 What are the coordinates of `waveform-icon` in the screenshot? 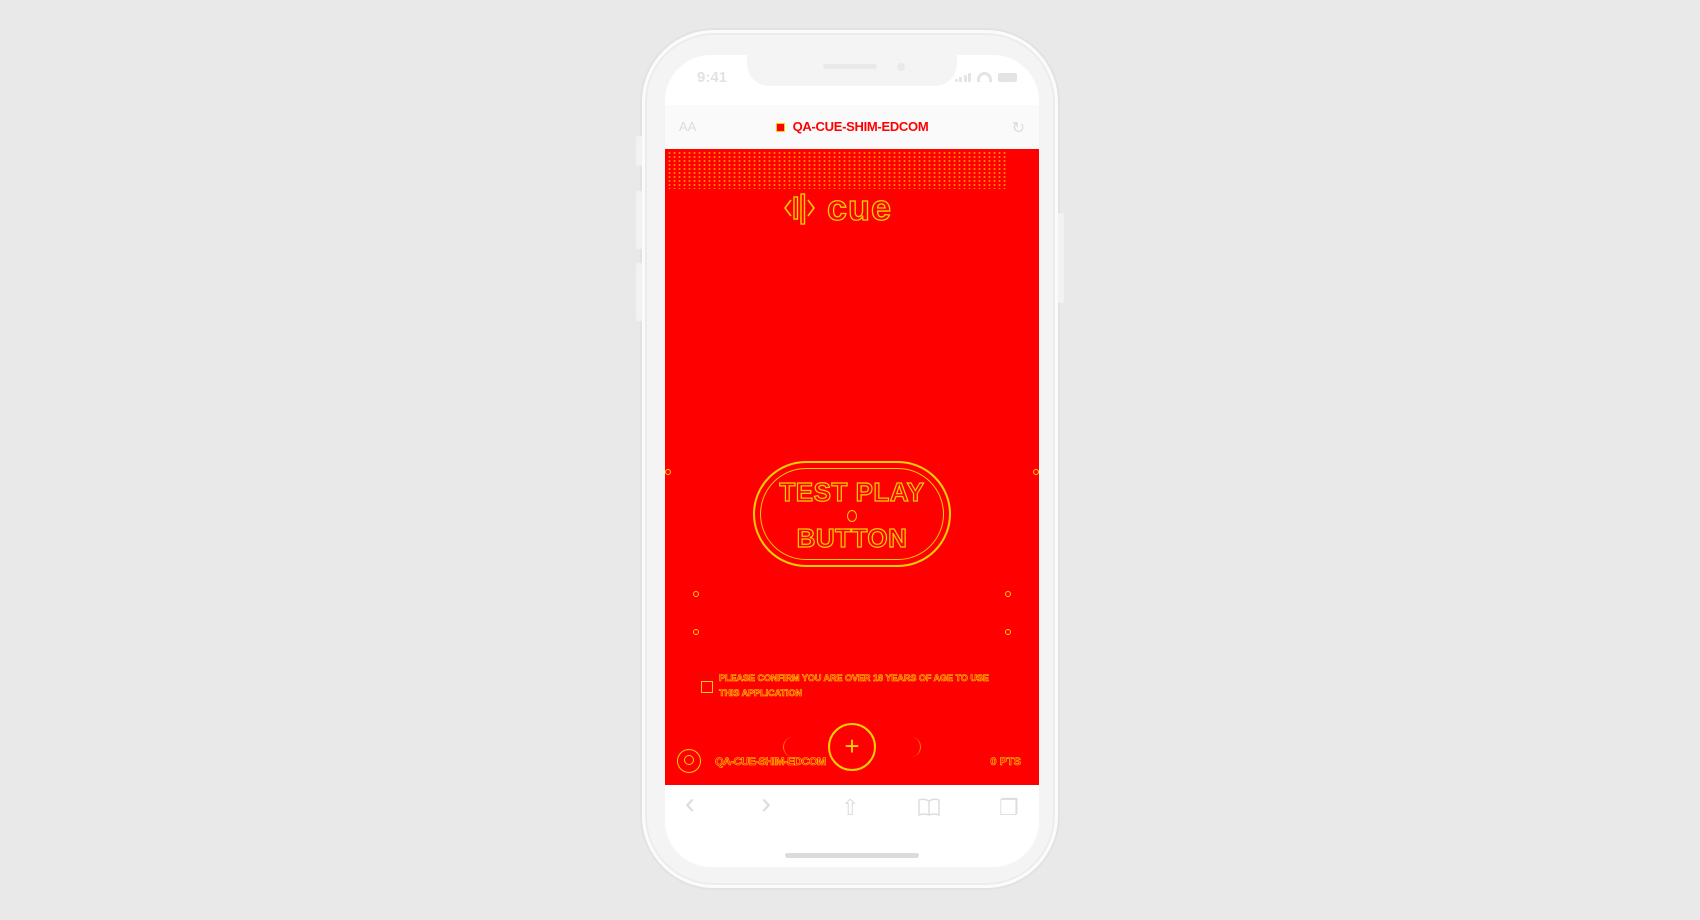 It's located at (799, 209).